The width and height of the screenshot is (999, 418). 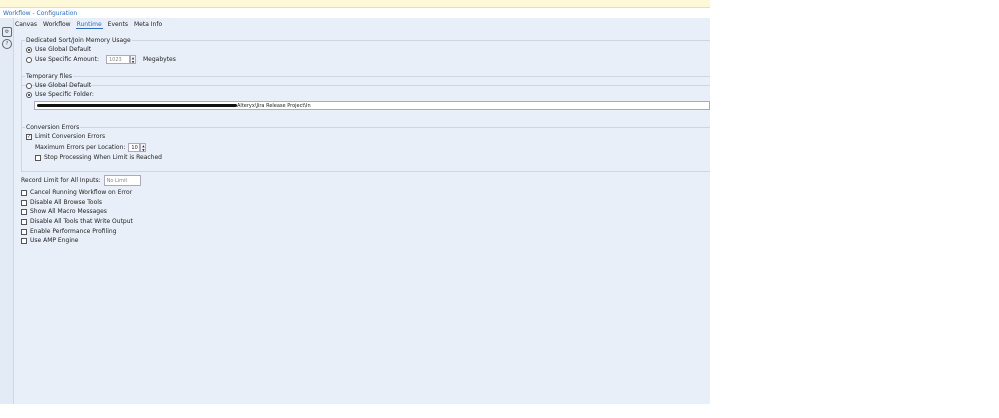 What do you see at coordinates (122, 180) in the screenshot?
I see `record-limit-input: No Limit` at bounding box center [122, 180].